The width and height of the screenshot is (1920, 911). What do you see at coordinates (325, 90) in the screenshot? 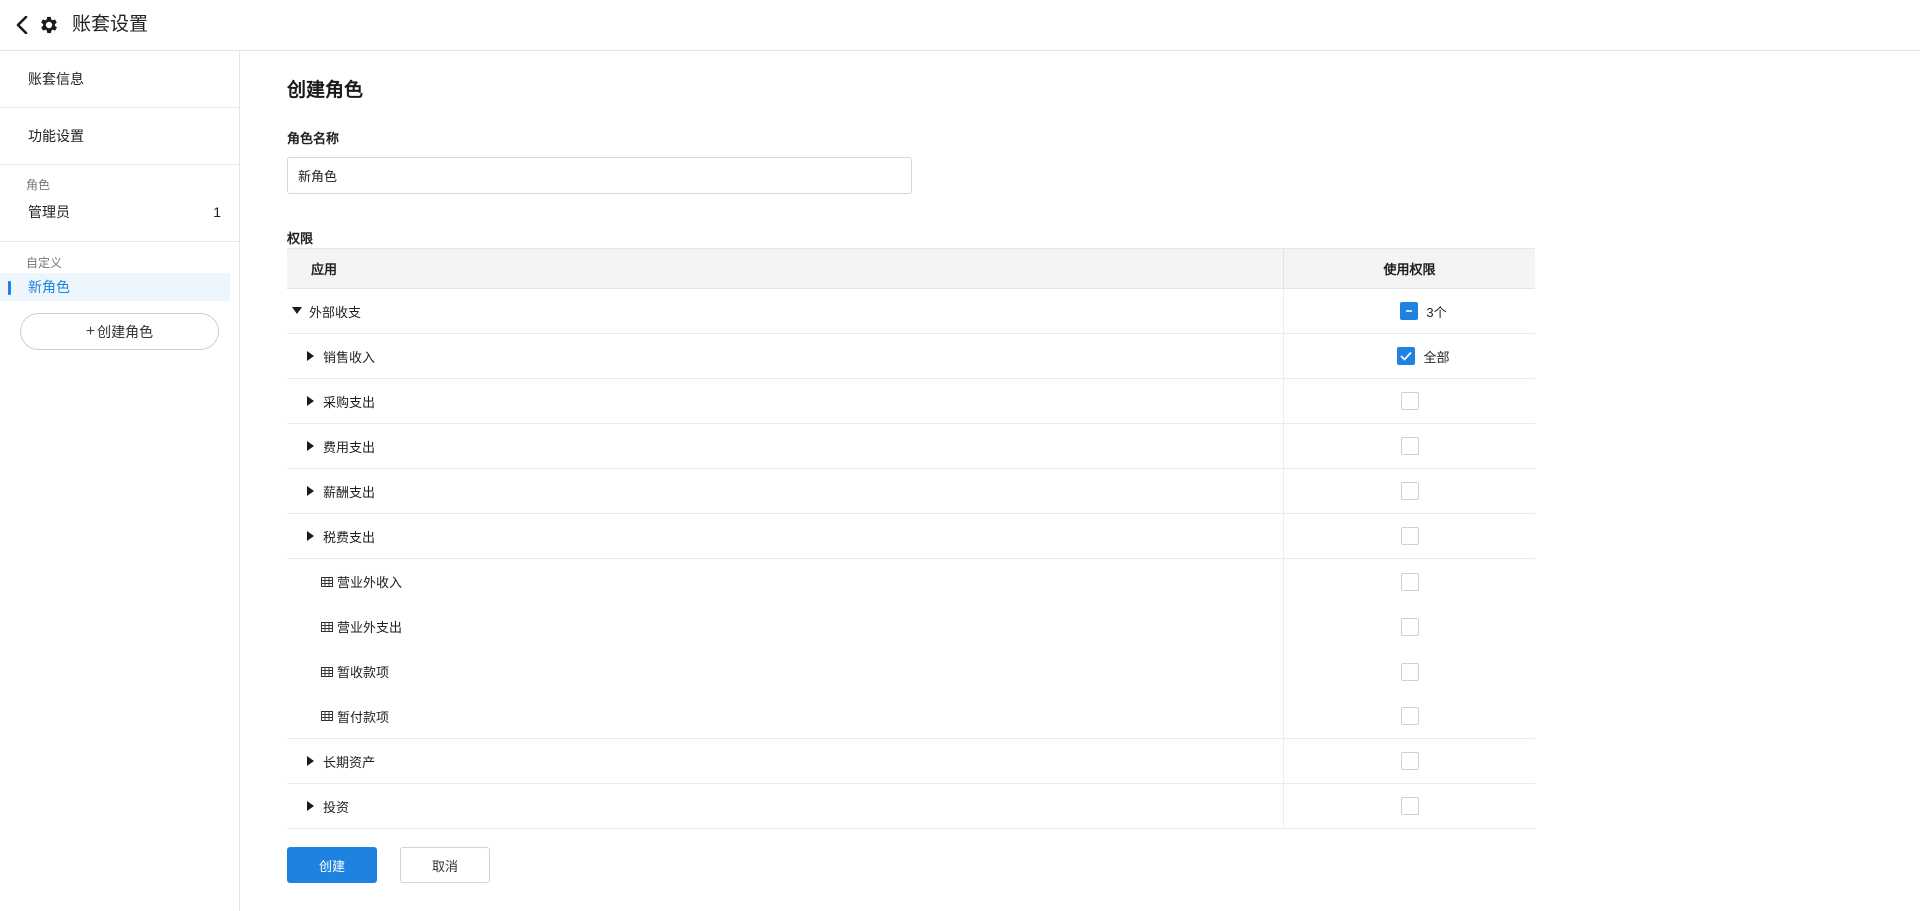
I see `page-title: 创建角色` at bounding box center [325, 90].